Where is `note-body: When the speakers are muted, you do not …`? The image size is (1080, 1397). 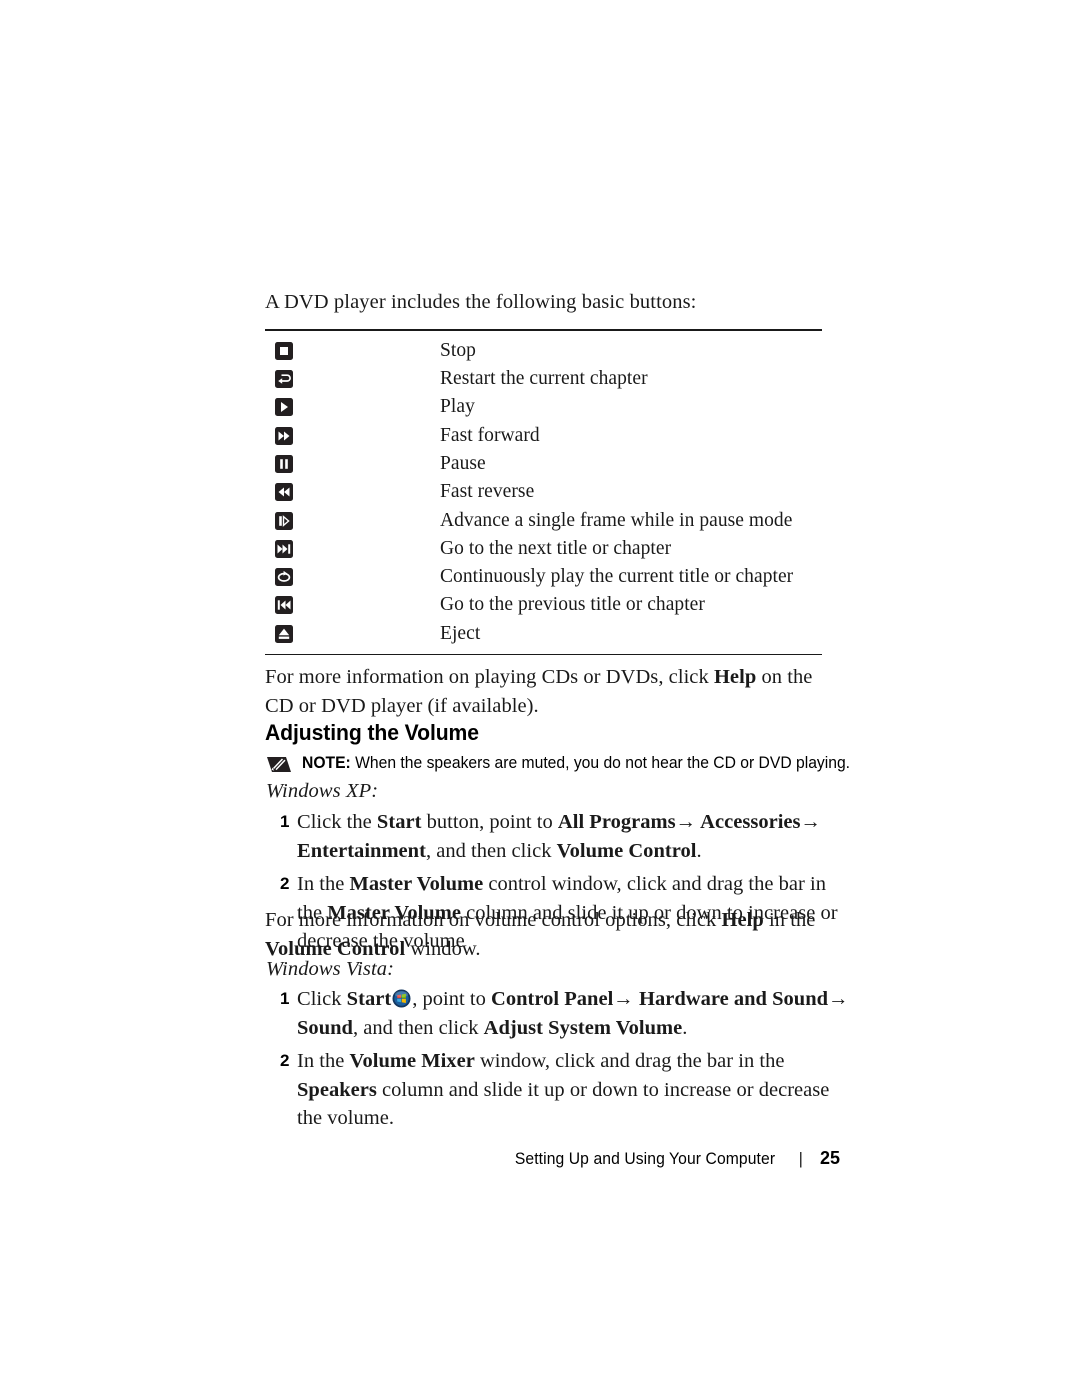 note-body: When the speakers are muted, you do not … is located at coordinates (600, 763).